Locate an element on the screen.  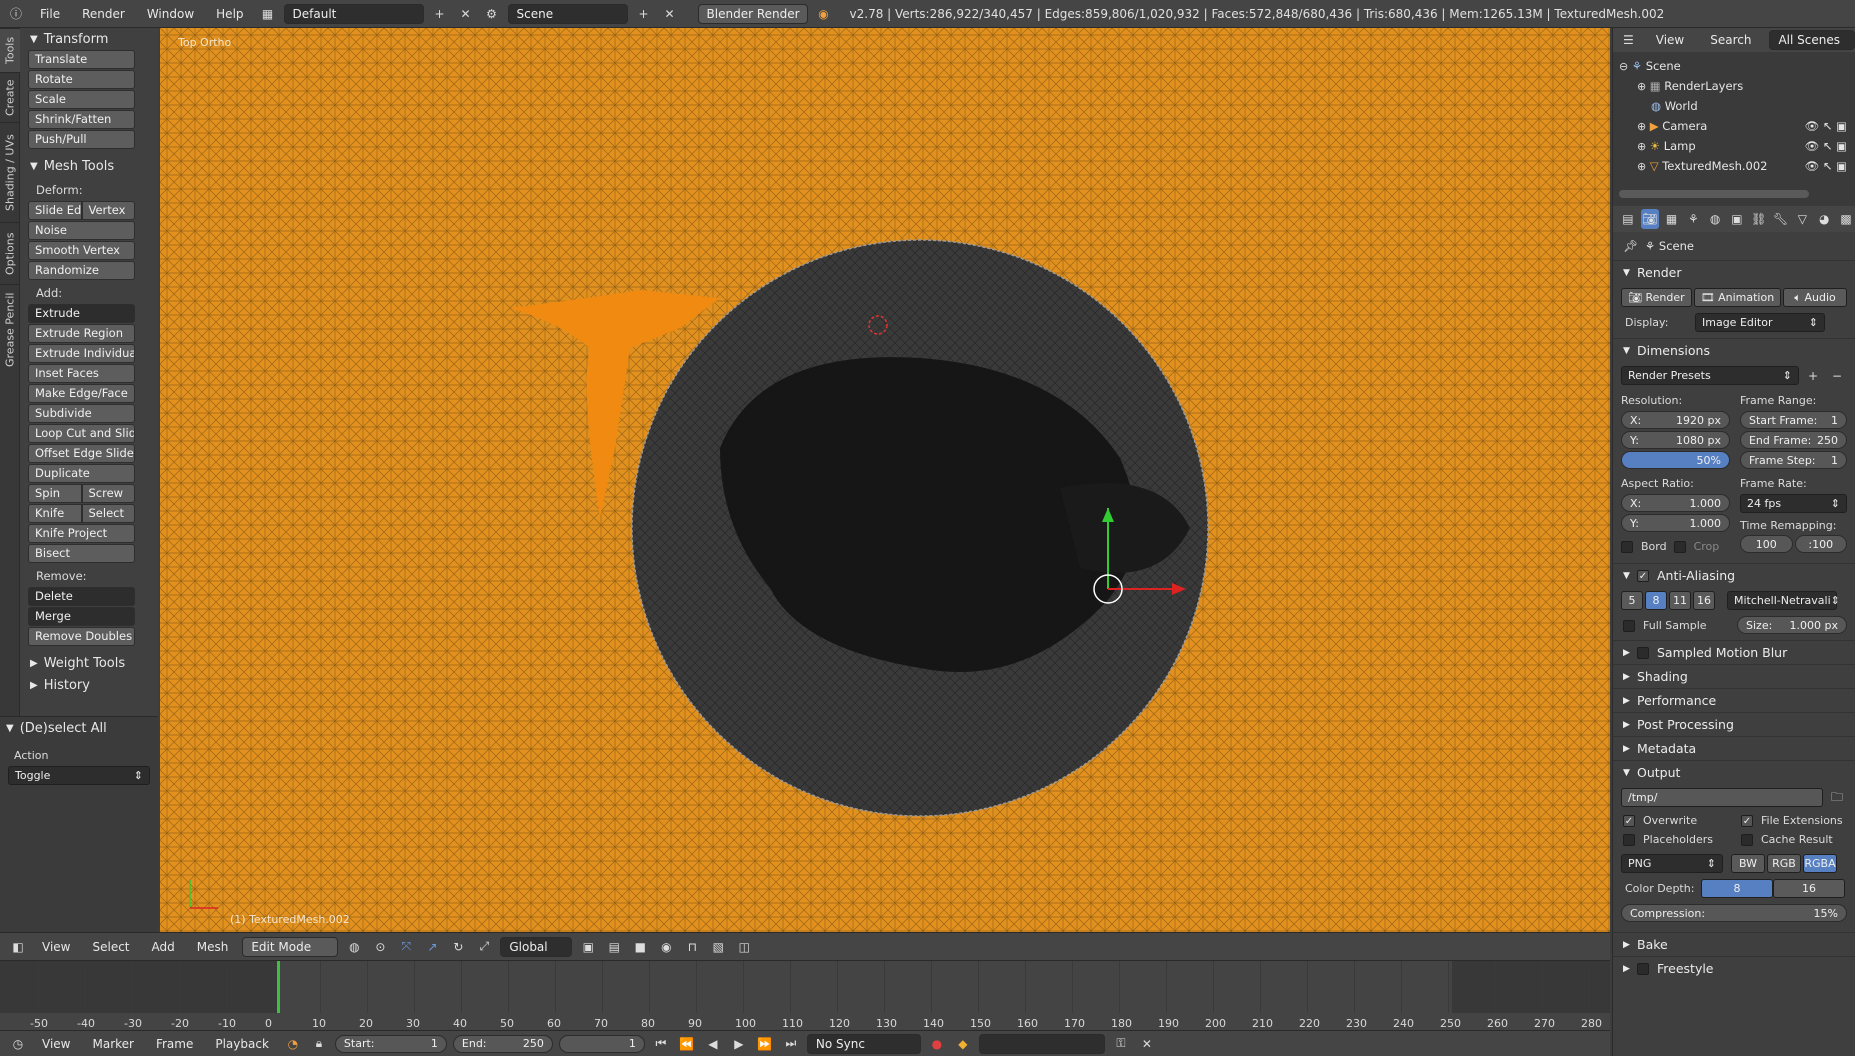
shading-panel-header: ▶ Shading is located at coordinates (1734, 676).